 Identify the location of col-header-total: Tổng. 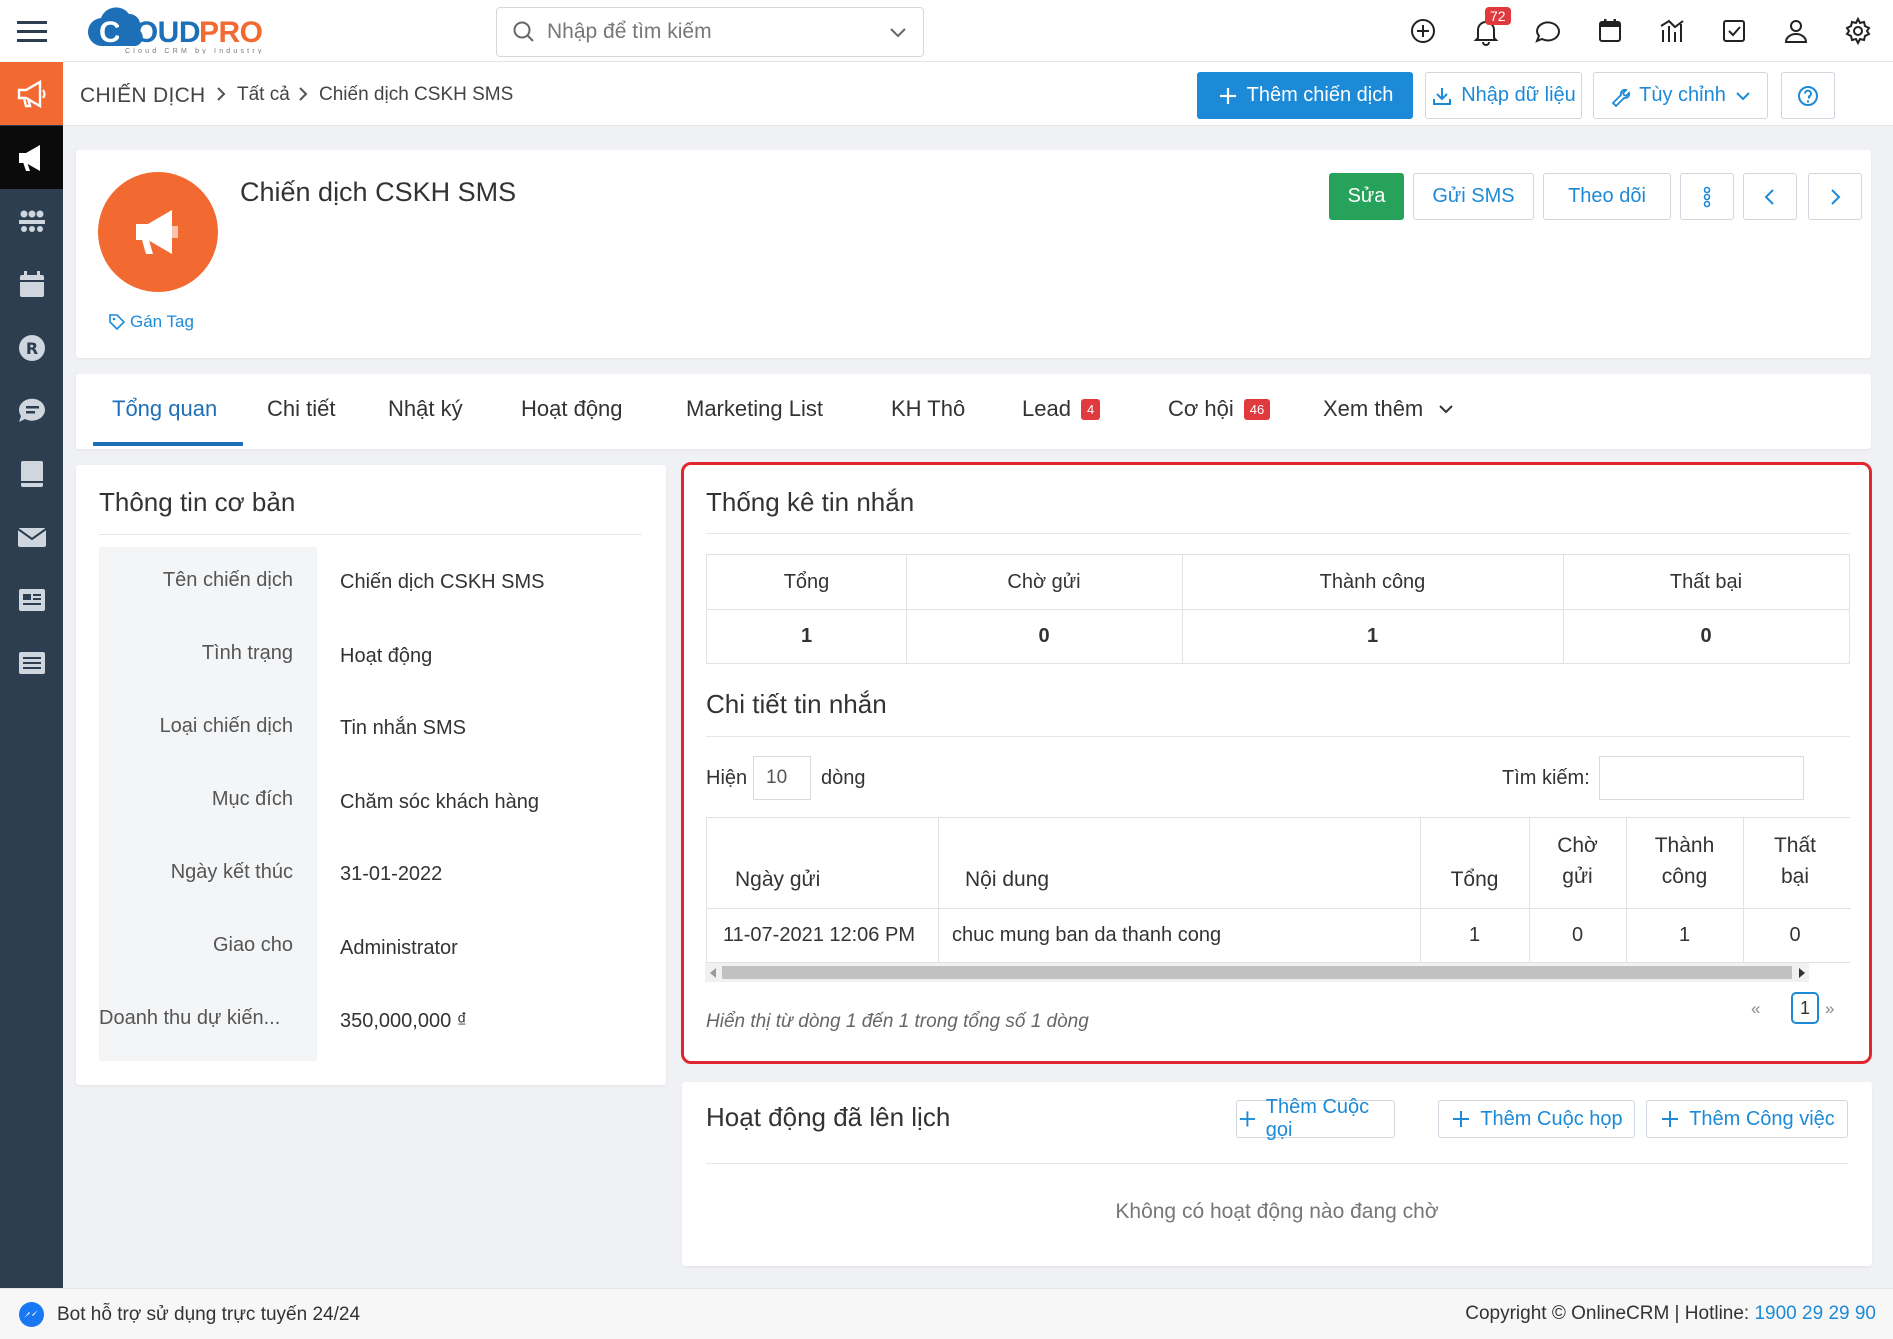
(1474, 880).